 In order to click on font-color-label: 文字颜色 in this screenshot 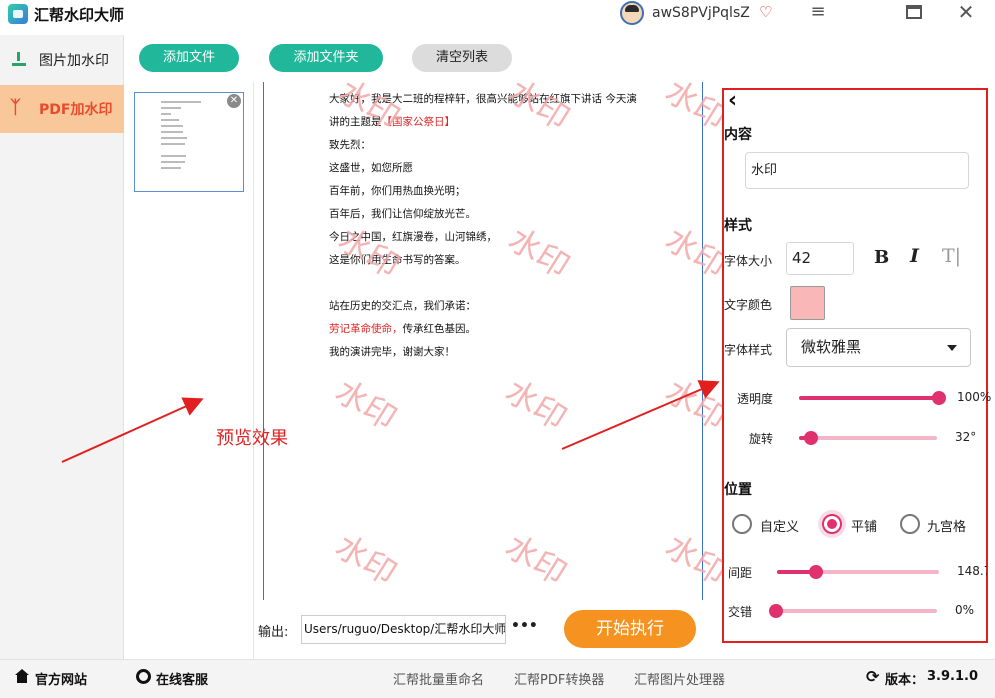, I will do `click(748, 305)`.